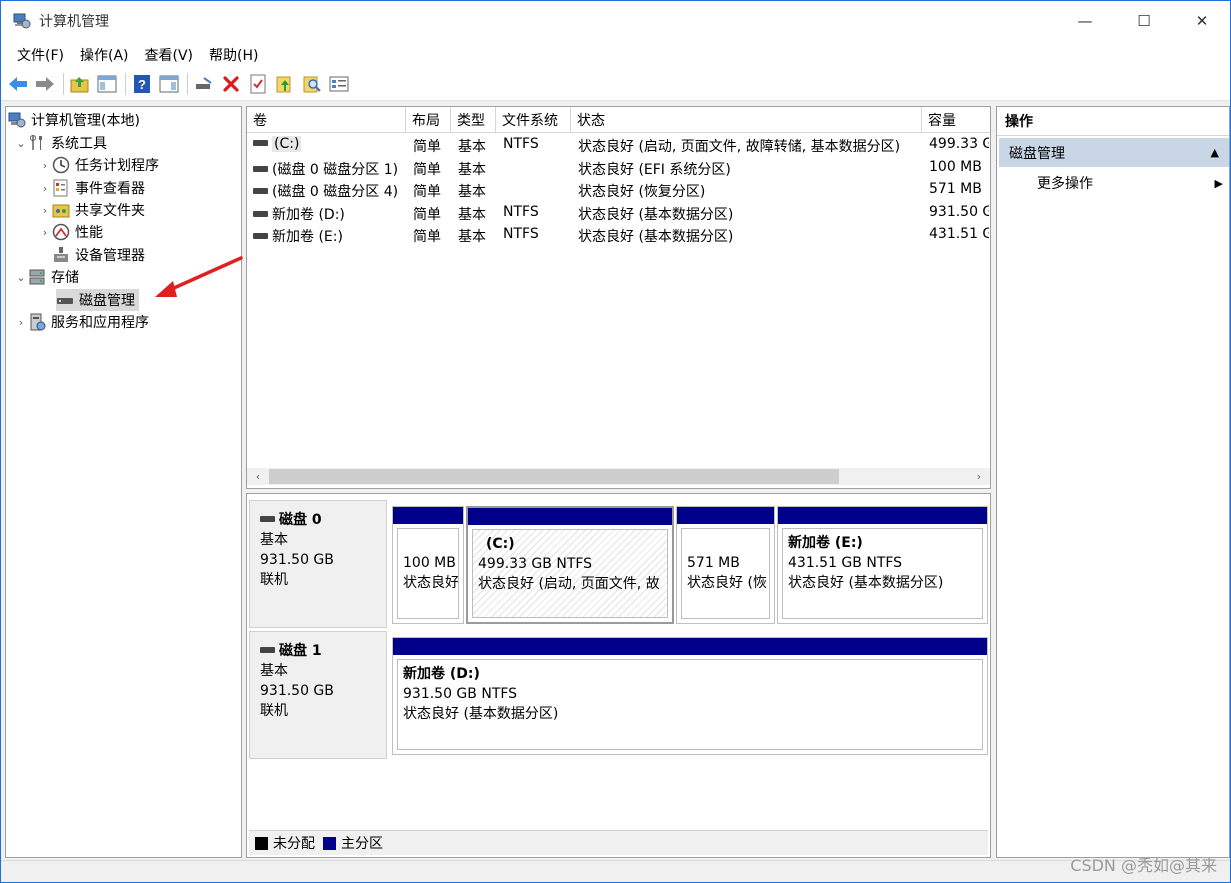 Image resolution: width=1231 pixels, height=883 pixels. Describe the element at coordinates (554, 476) in the screenshot. I see `scrollbar-thumb` at that location.